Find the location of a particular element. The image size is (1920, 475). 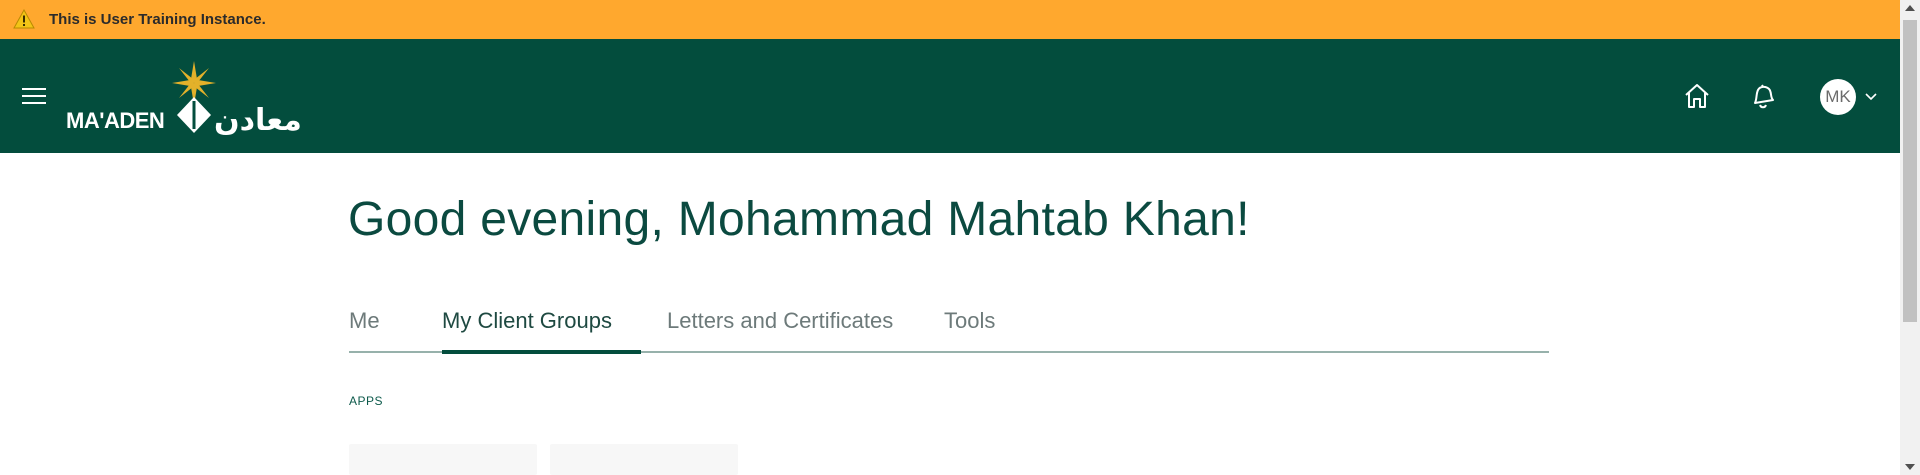

vertical-scrollbar is located at coordinates (1910, 237).